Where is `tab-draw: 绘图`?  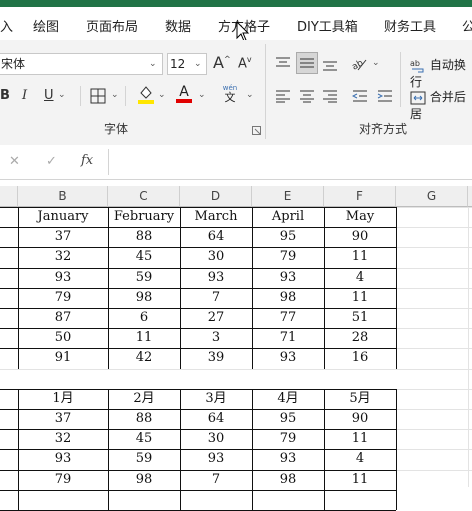
tab-draw: 绘图 is located at coordinates (46, 25).